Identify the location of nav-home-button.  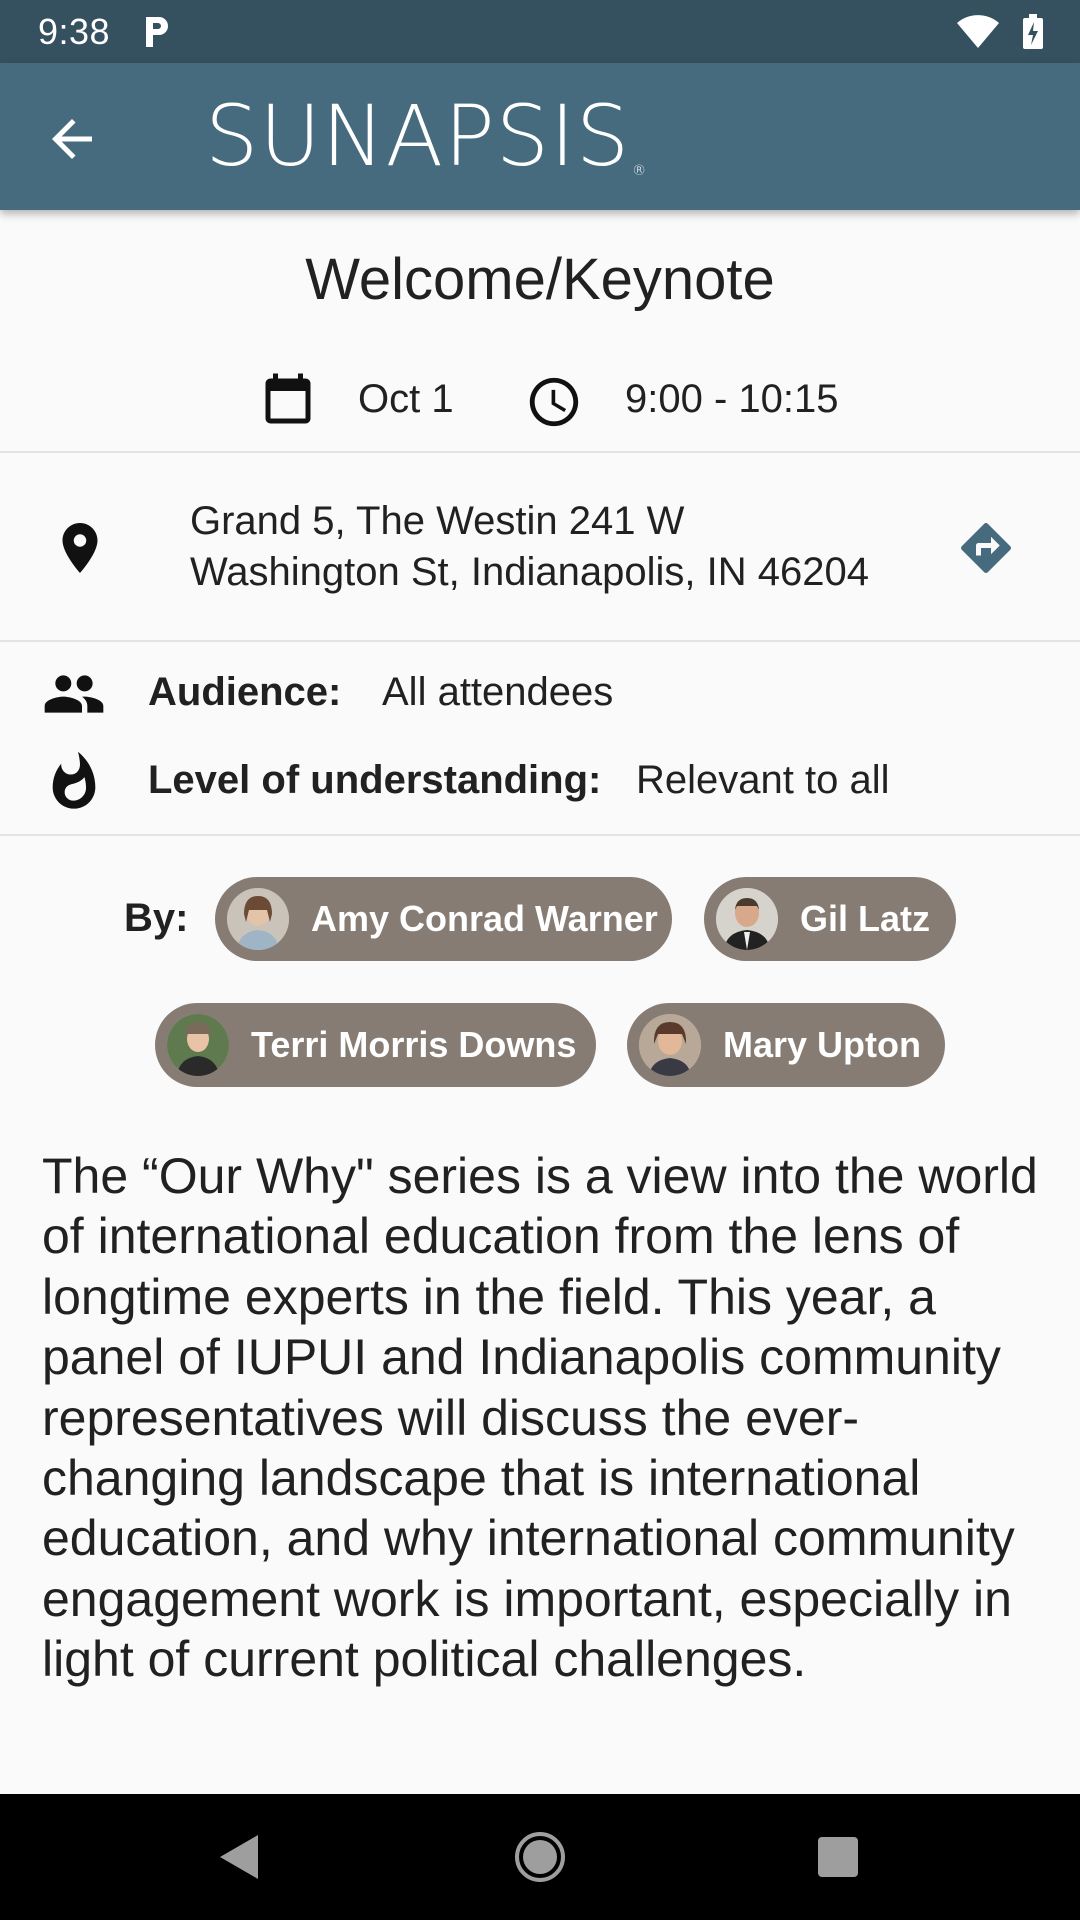
(540, 1857).